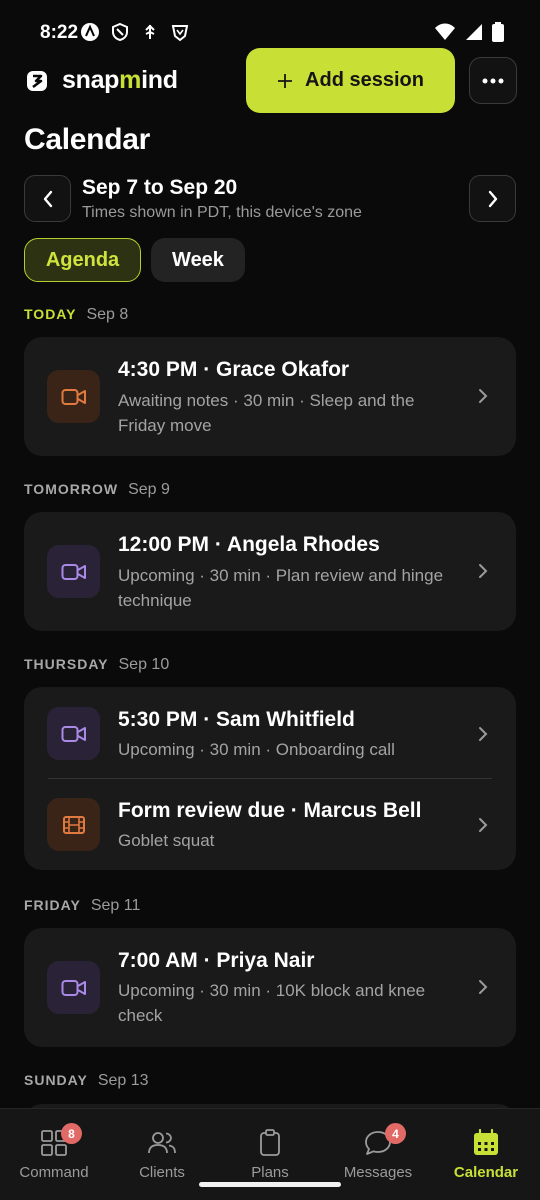 The height and width of the screenshot is (1200, 540). What do you see at coordinates (76, 314) in the screenshot?
I see `day-header-today: TODAY Sep 8` at bounding box center [76, 314].